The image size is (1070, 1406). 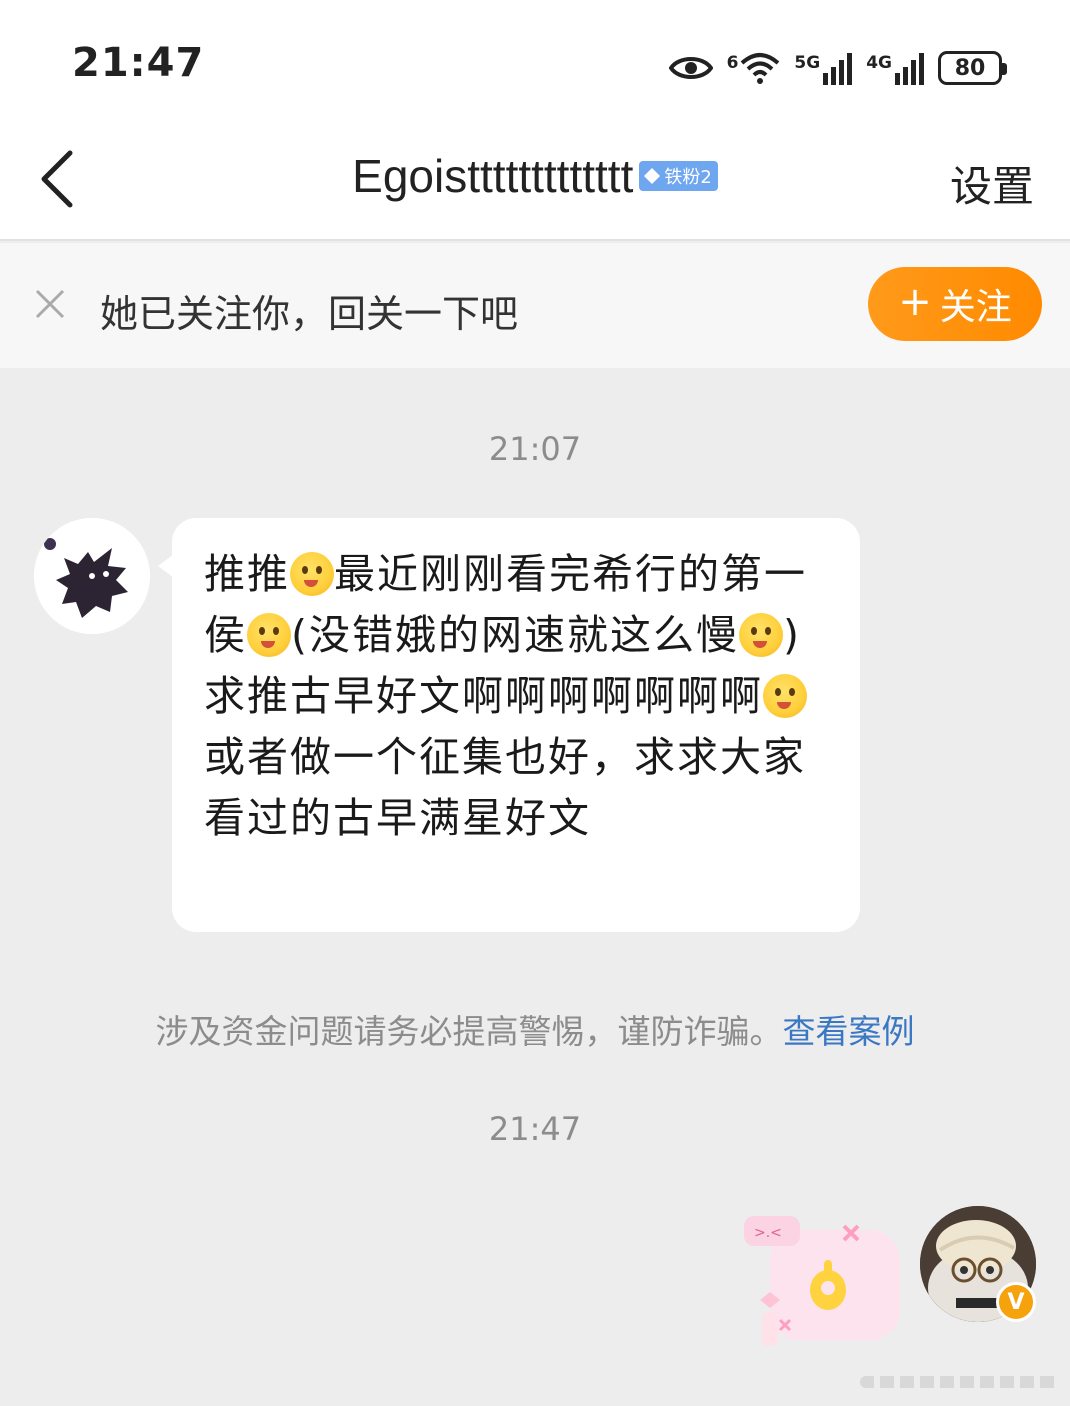 What do you see at coordinates (849, 1031) in the screenshot?
I see `view-cases-link: 查看案例` at bounding box center [849, 1031].